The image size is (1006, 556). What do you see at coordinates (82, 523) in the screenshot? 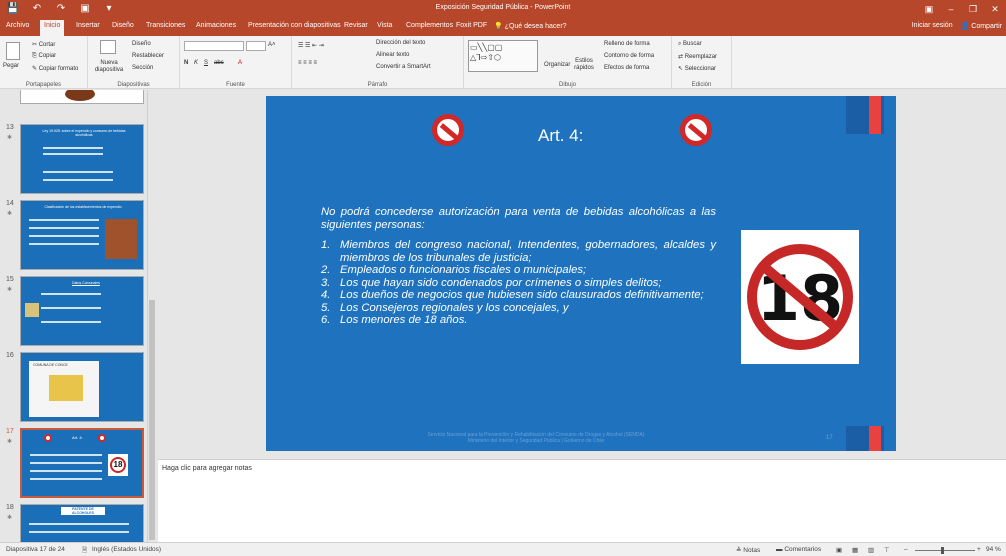
I see `slide-thumbnail-18: PATENTE DE ALCOHOLES` at bounding box center [82, 523].